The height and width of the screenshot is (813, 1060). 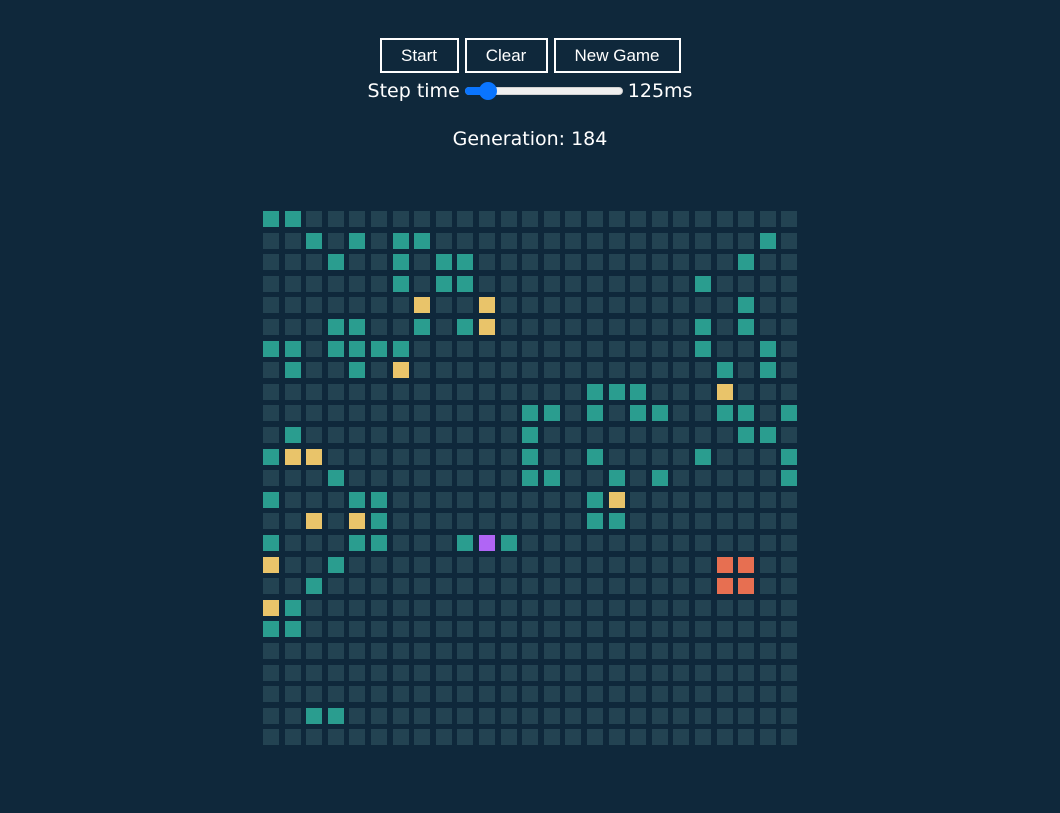 What do you see at coordinates (419, 55) in the screenshot?
I see `start-button: Start` at bounding box center [419, 55].